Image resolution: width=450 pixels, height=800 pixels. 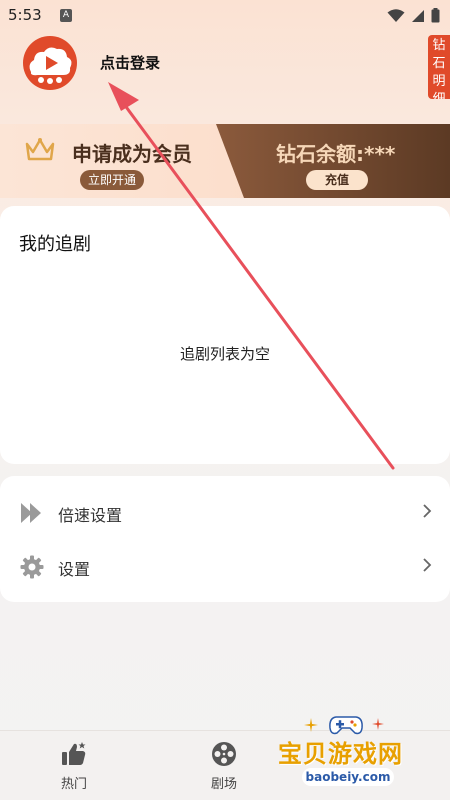 I want to click on battery-icon, so click(x=435, y=15).